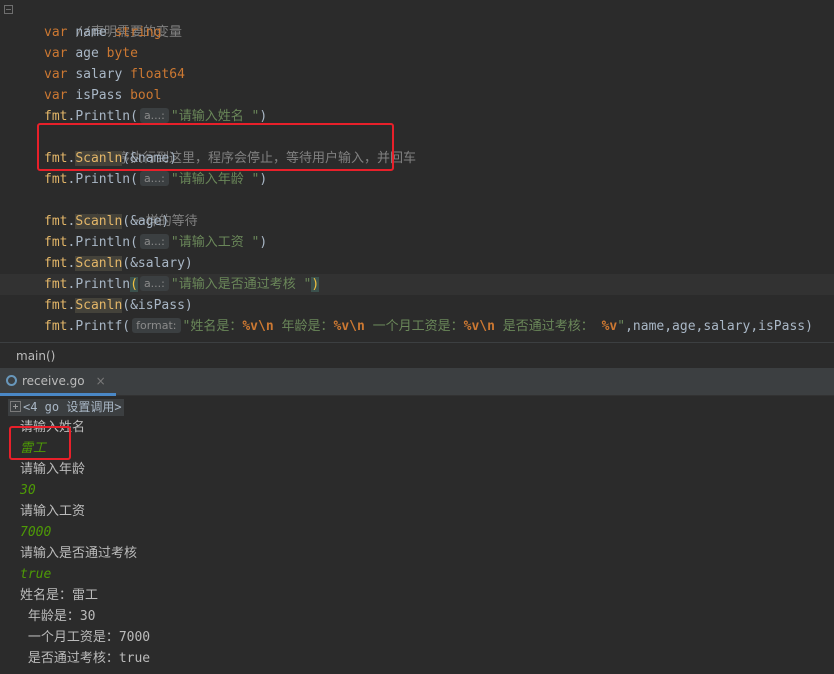 The height and width of the screenshot is (674, 834). What do you see at coordinates (157, 305) in the screenshot?
I see `call-args: (&isPass)` at bounding box center [157, 305].